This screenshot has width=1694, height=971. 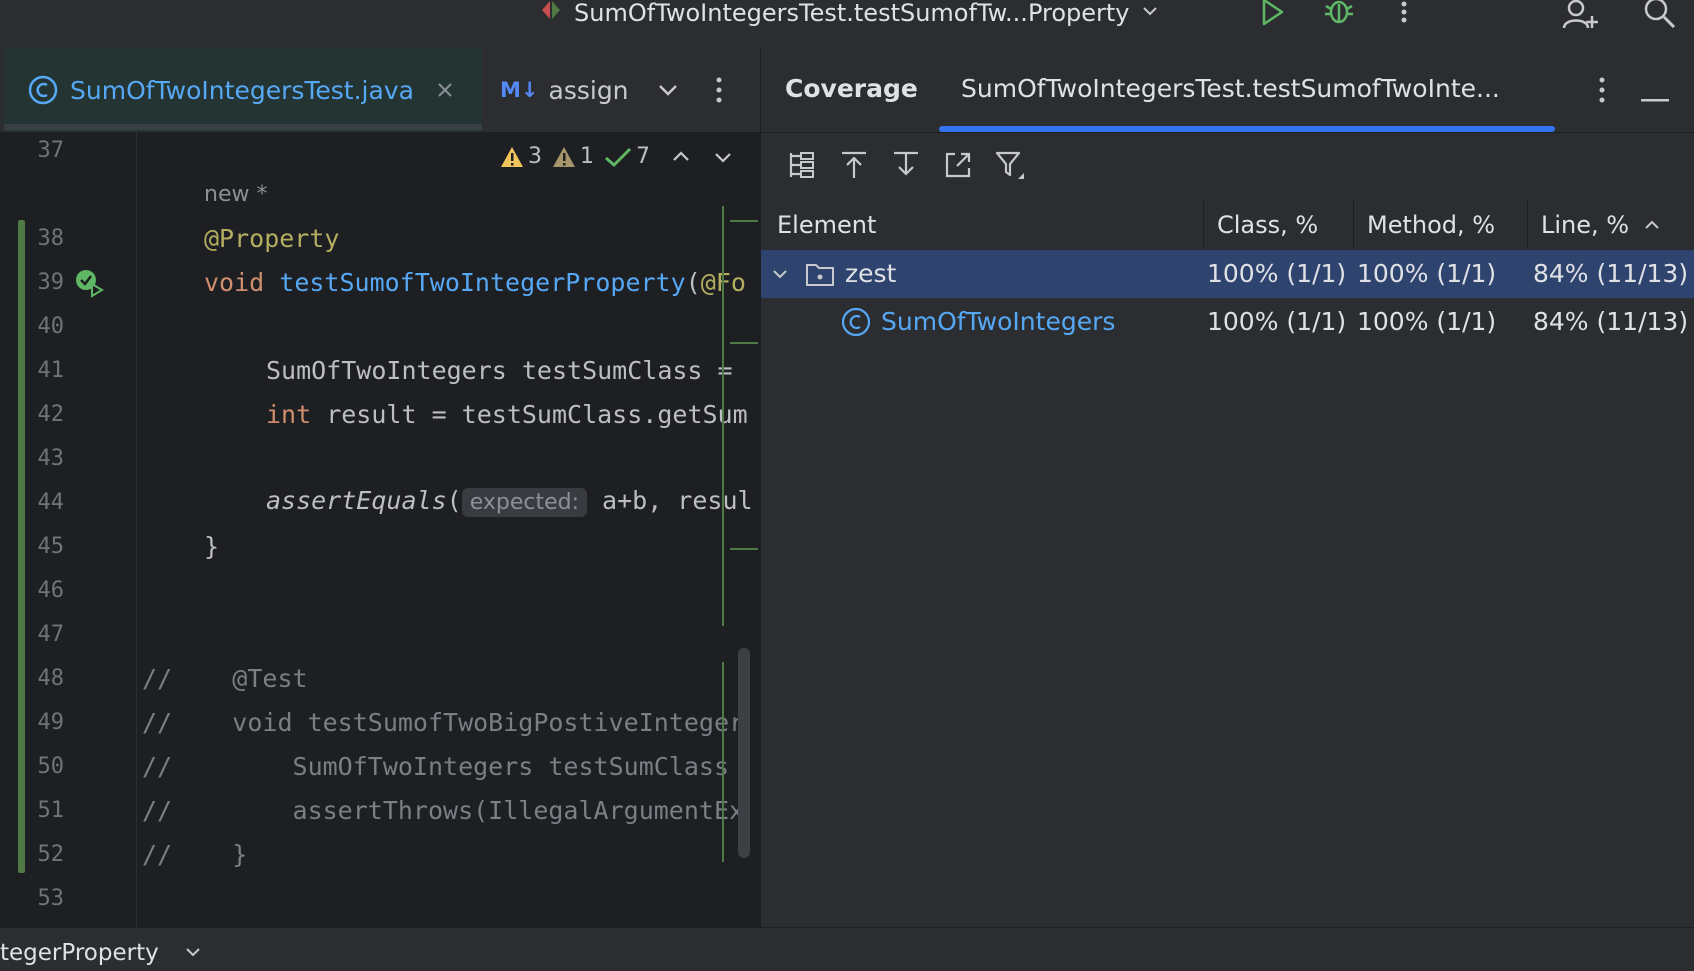 What do you see at coordinates (826, 225) in the screenshot?
I see `column-header-element: Element` at bounding box center [826, 225].